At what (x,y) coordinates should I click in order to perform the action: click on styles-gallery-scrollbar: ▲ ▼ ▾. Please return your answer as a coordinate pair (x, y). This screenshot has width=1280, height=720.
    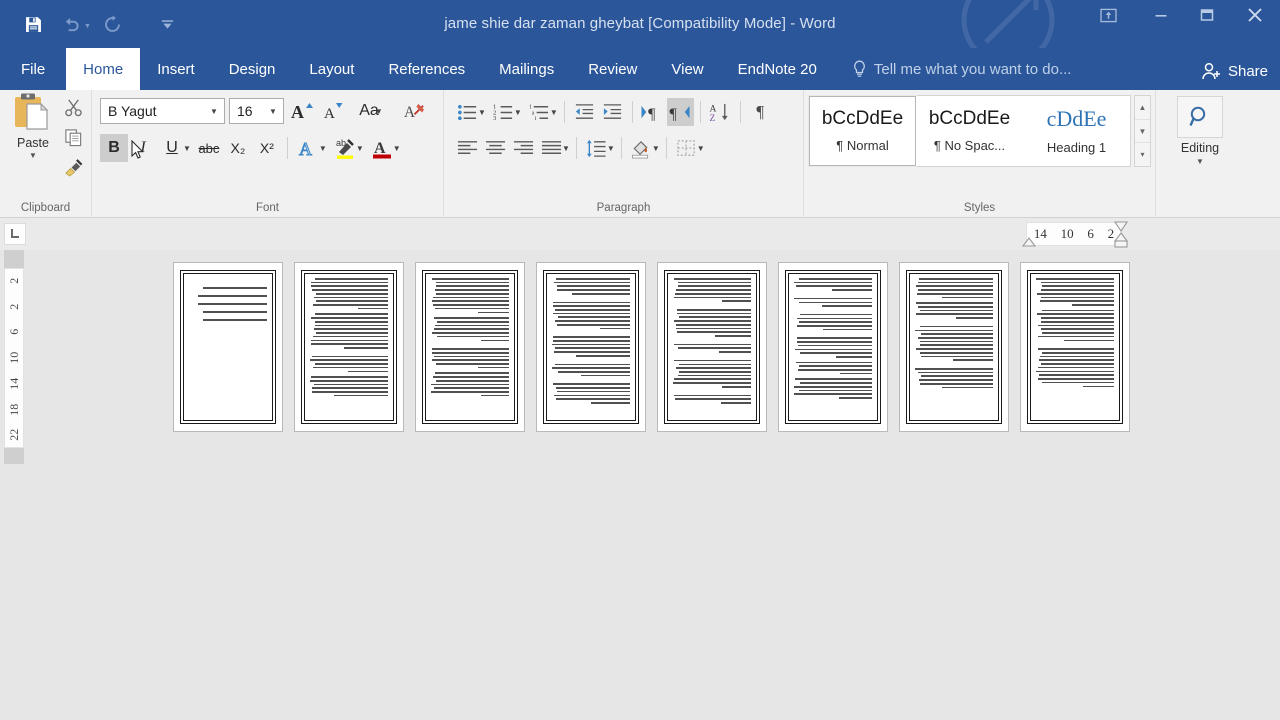
    Looking at the image, I should click on (1142, 131).